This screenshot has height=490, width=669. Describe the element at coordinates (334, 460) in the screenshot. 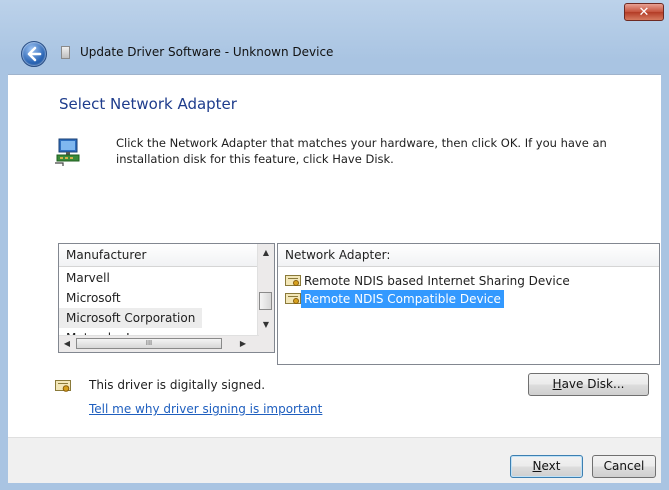

I see `wizard-footer: Next Cancel` at that location.